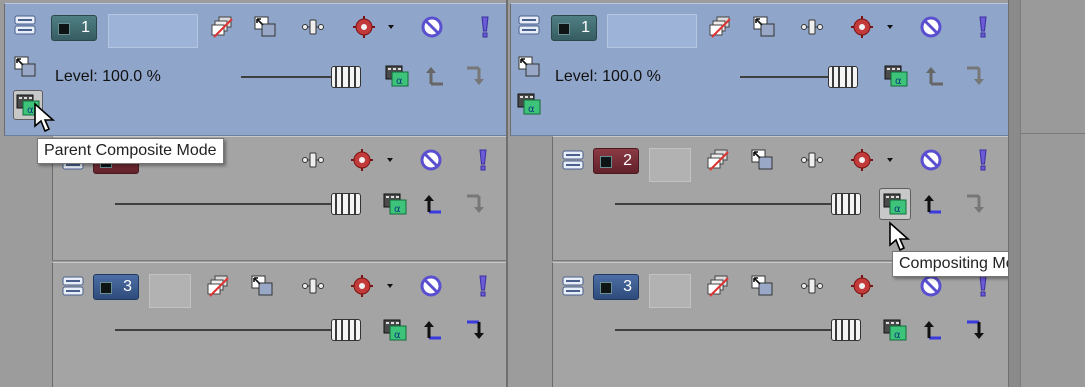  I want to click on parent-composite-mode-tooltip: Parent Composite Mode, so click(130, 151).